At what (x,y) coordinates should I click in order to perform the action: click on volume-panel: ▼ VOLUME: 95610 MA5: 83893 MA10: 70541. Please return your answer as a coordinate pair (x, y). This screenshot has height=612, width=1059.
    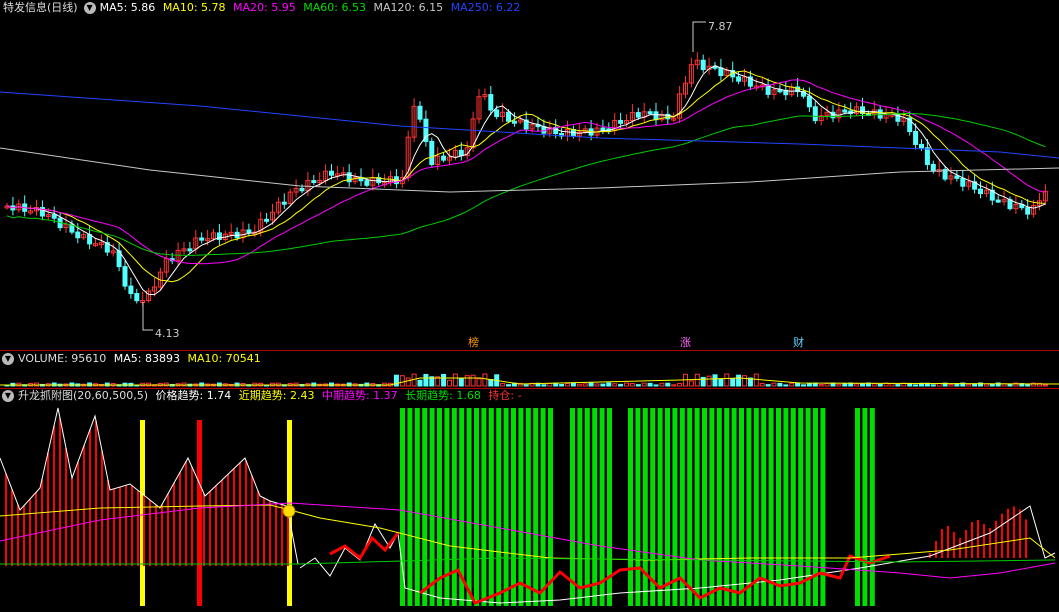
    Looking at the image, I should click on (529, 369).